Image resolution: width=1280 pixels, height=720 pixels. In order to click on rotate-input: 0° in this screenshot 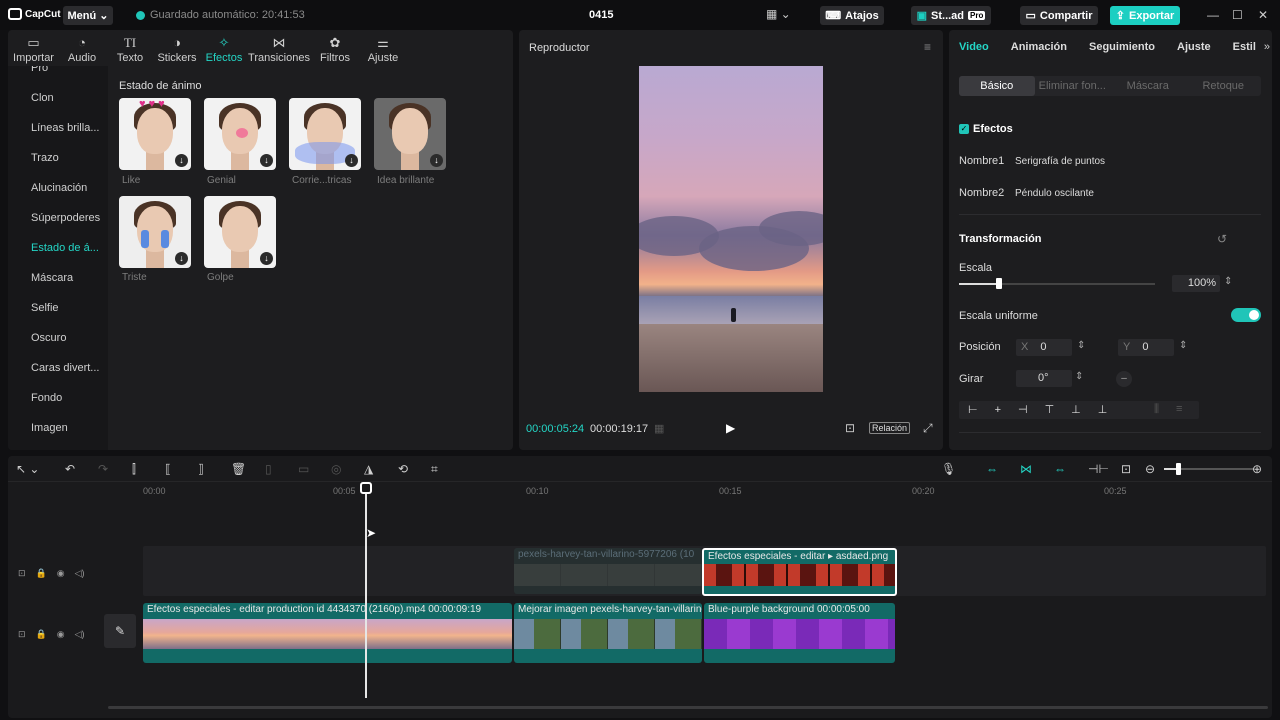, I will do `click(1044, 378)`.